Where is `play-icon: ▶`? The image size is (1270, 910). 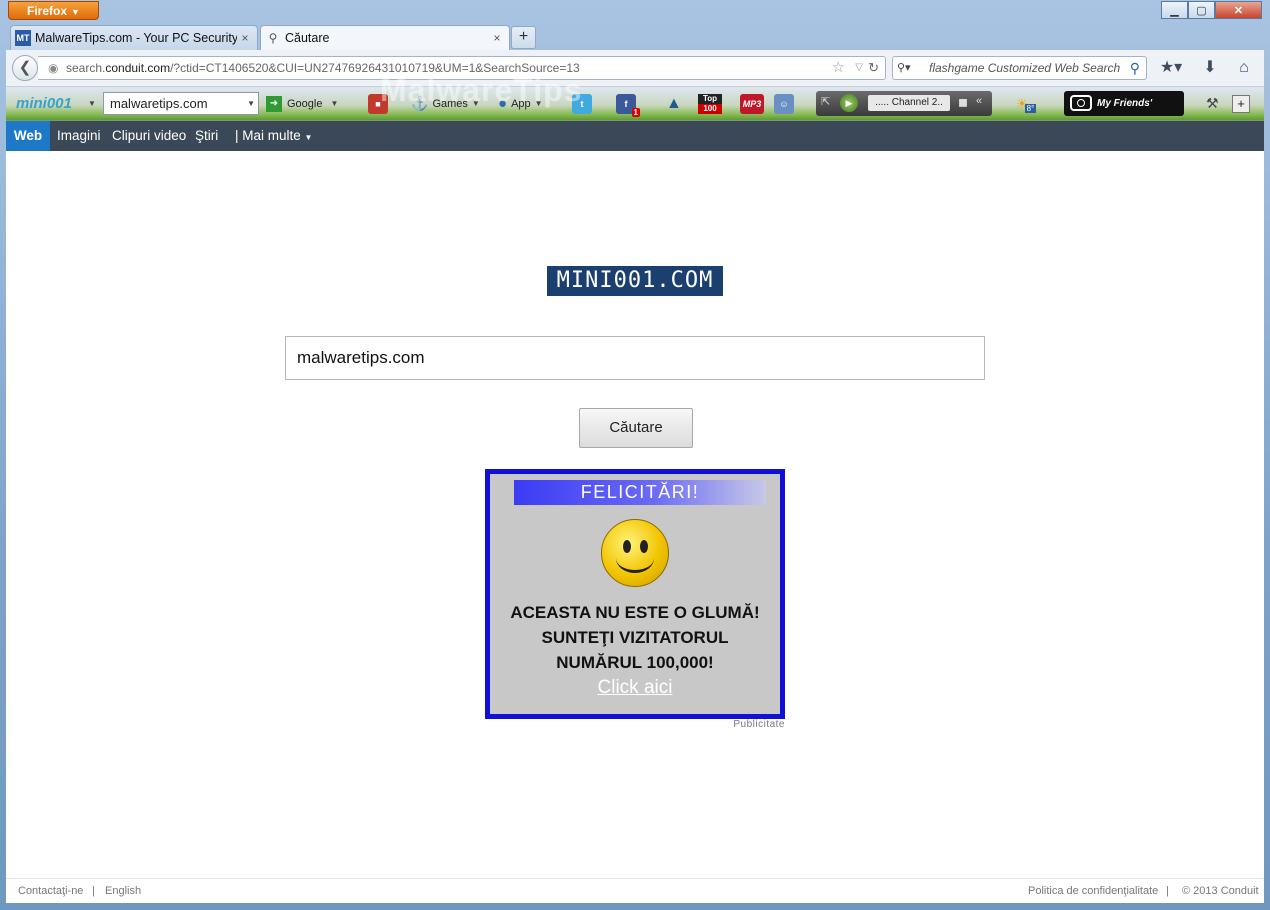
play-icon: ▶ is located at coordinates (849, 103).